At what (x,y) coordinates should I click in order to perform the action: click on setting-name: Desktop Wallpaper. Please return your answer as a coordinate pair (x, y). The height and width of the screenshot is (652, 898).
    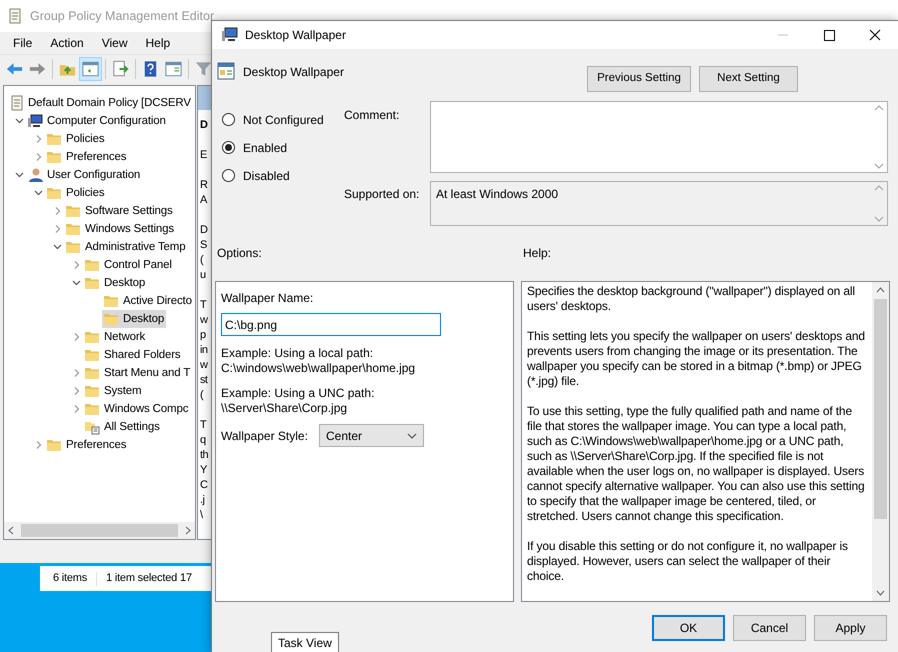
    Looking at the image, I should click on (293, 72).